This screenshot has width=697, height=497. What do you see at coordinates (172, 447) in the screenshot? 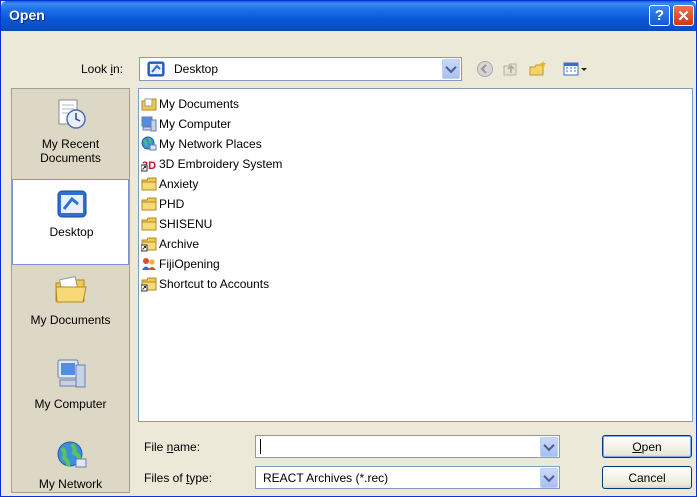
I see `file-name-label: File name:` at bounding box center [172, 447].